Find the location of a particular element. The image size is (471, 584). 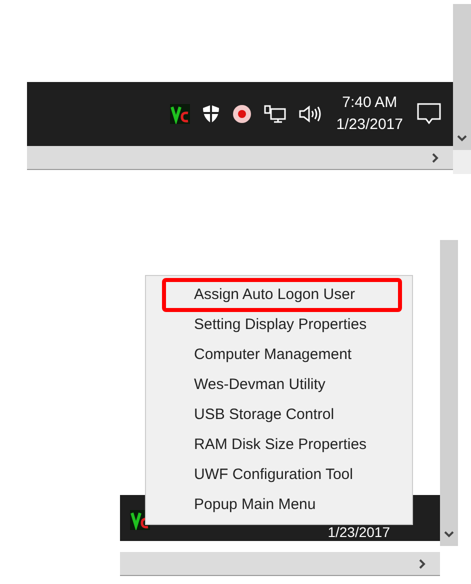

menu-item: Popup Main Menu is located at coordinates (279, 505).